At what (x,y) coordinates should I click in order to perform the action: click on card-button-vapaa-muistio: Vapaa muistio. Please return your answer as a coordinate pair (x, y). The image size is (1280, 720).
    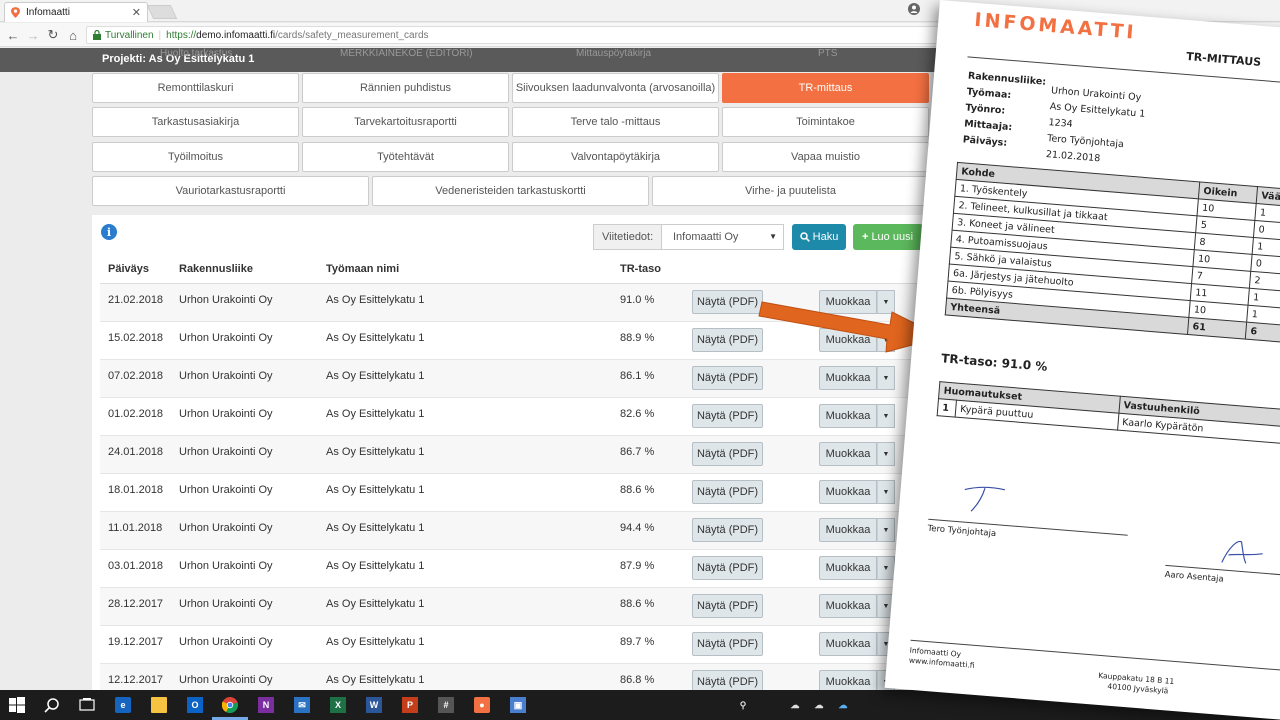
    Looking at the image, I should click on (825, 157).